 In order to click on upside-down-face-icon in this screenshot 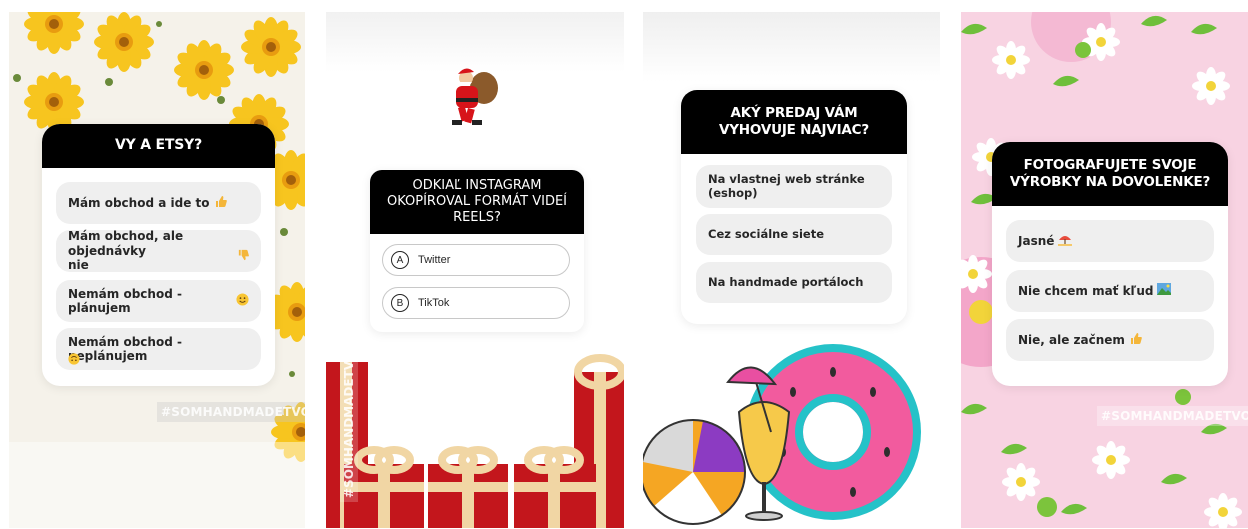, I will do `click(74, 360)`.